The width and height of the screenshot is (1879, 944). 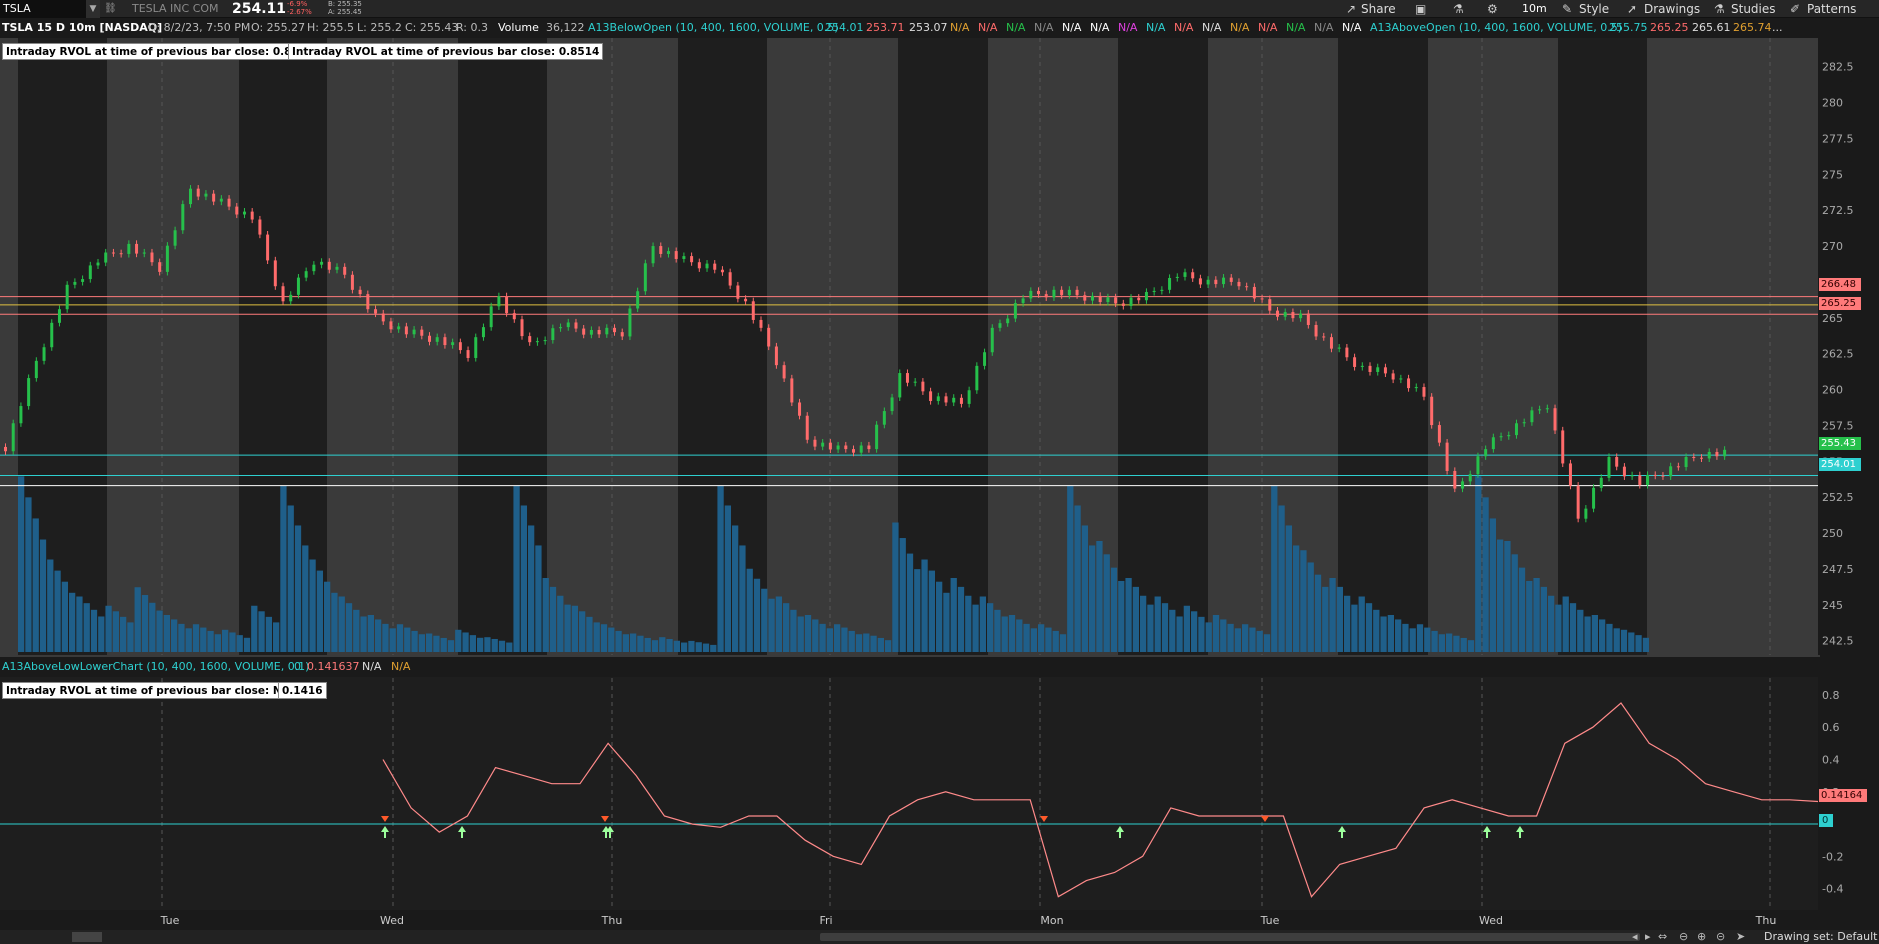 I want to click on lower-tick-label: -0.2, so click(x=1832, y=856).